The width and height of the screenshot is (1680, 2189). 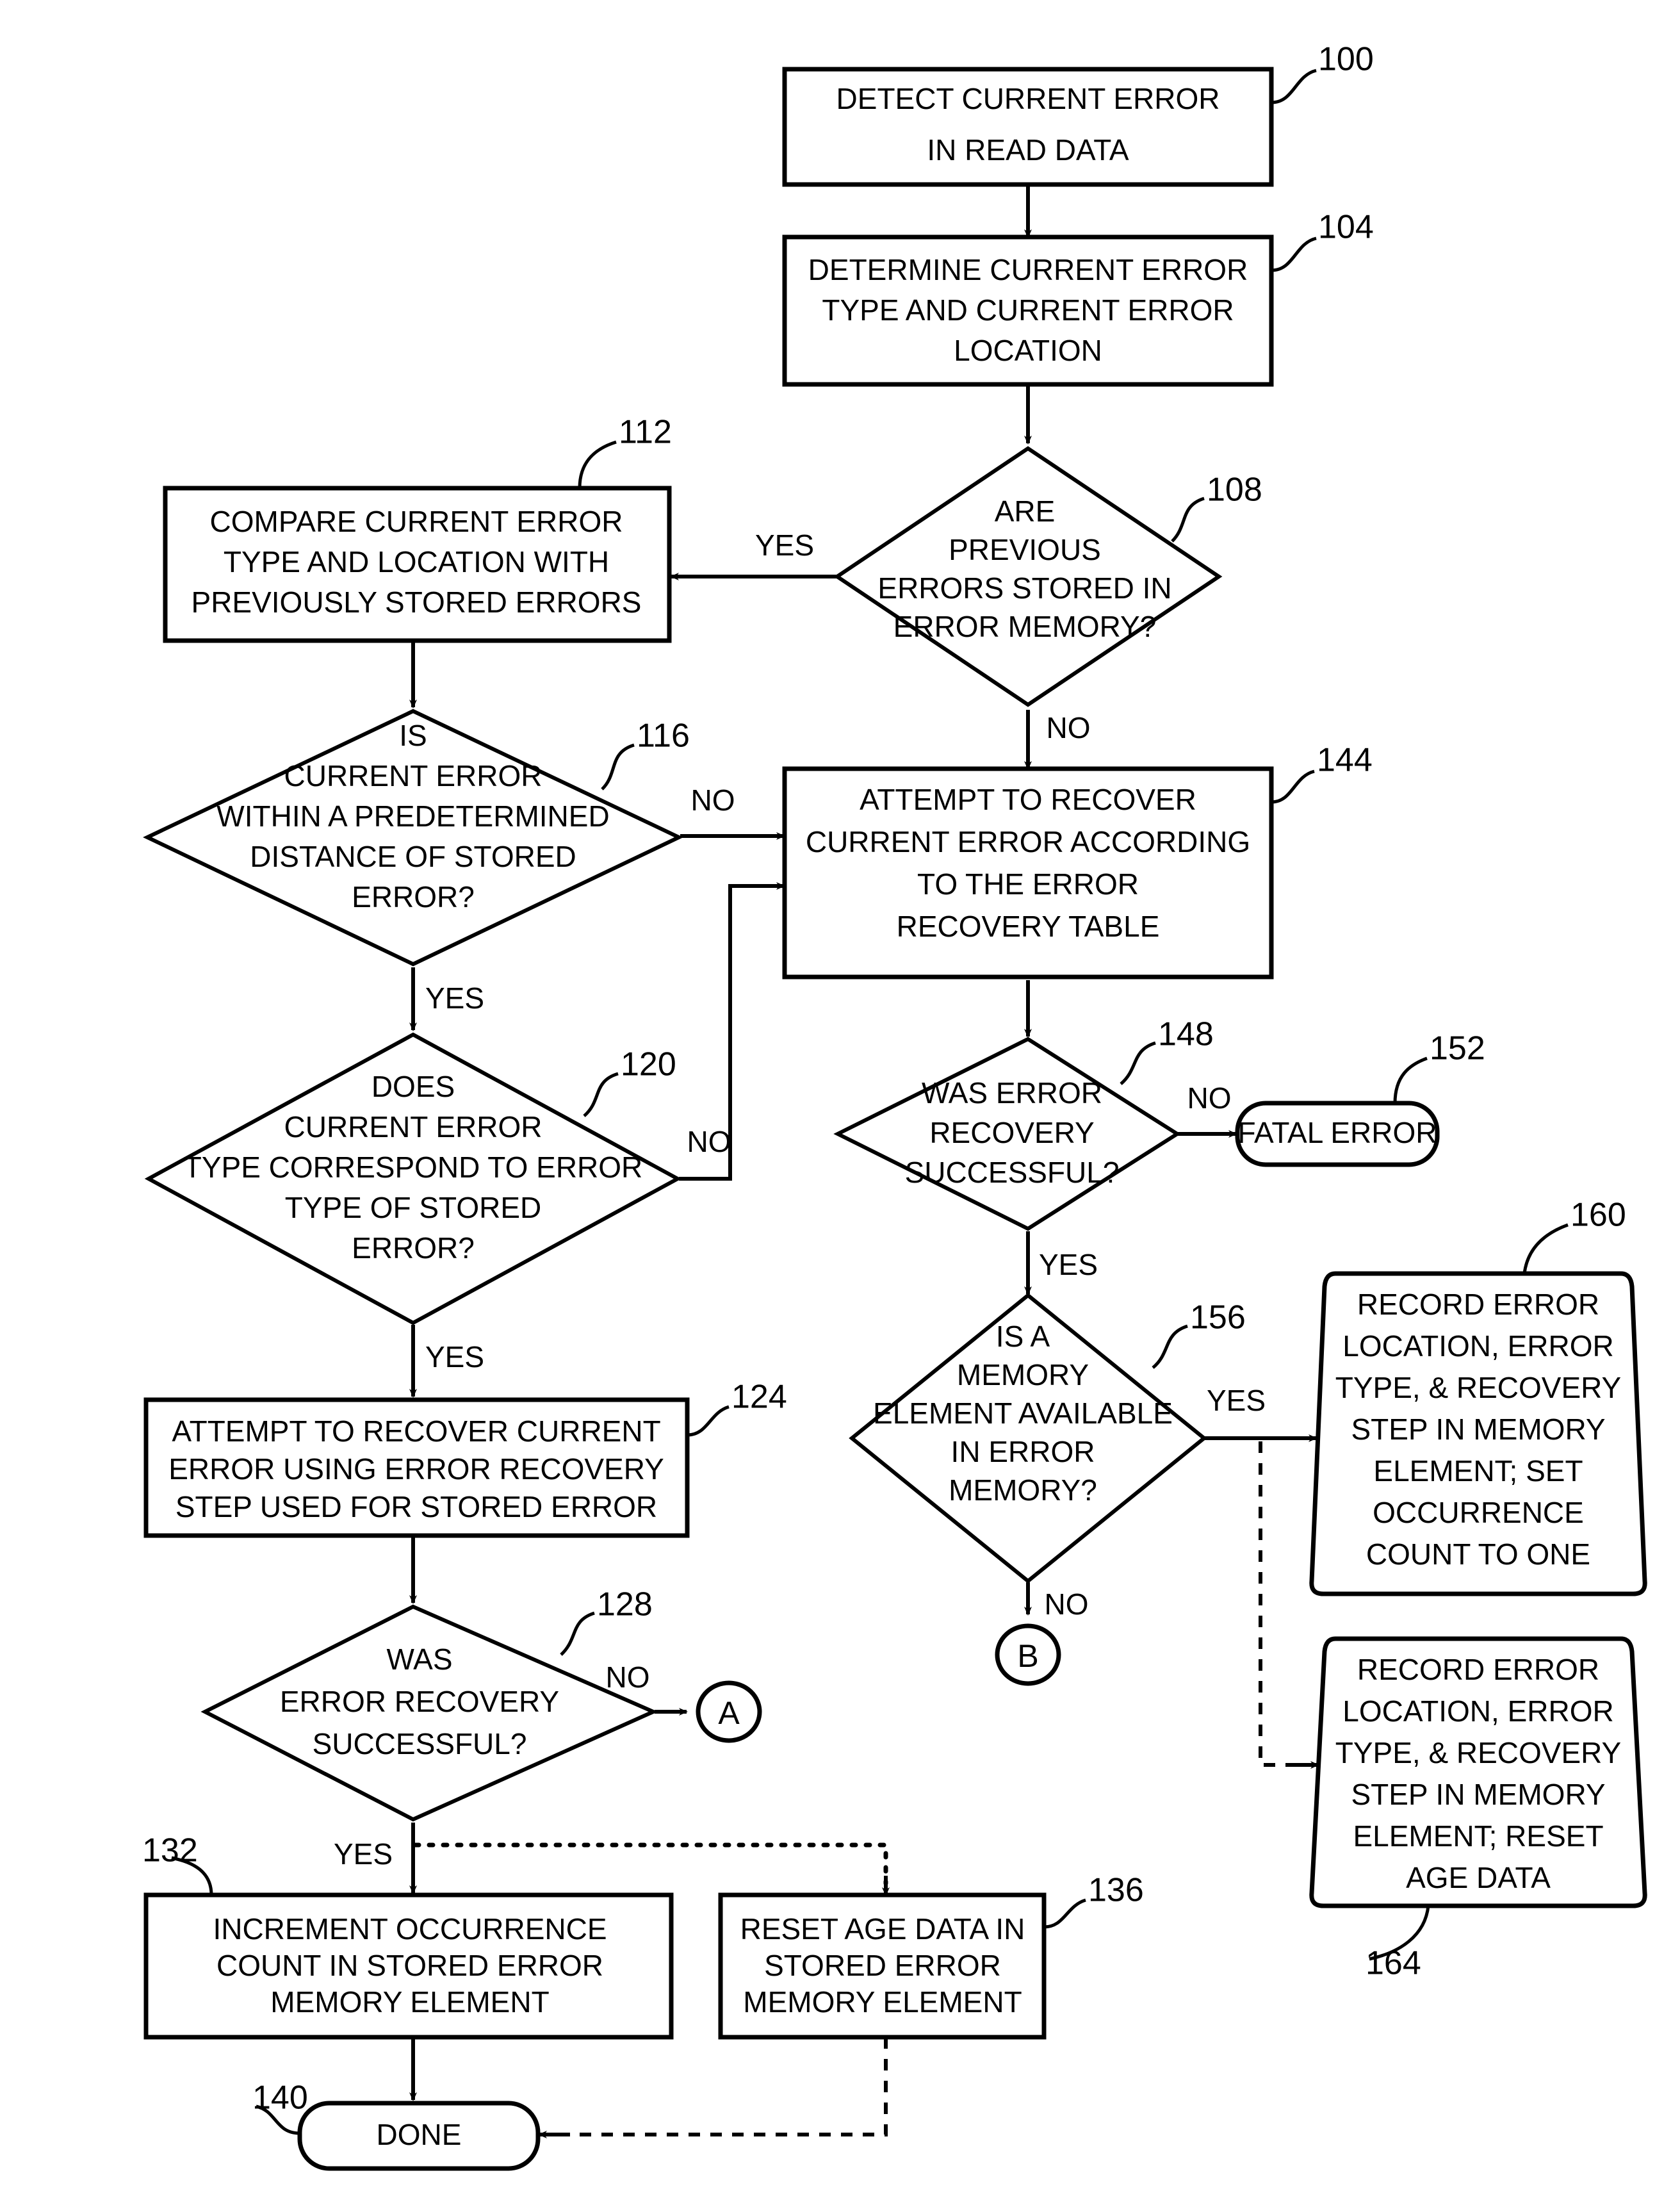 I want to click on edge-label-116-no: NO, so click(x=713, y=800).